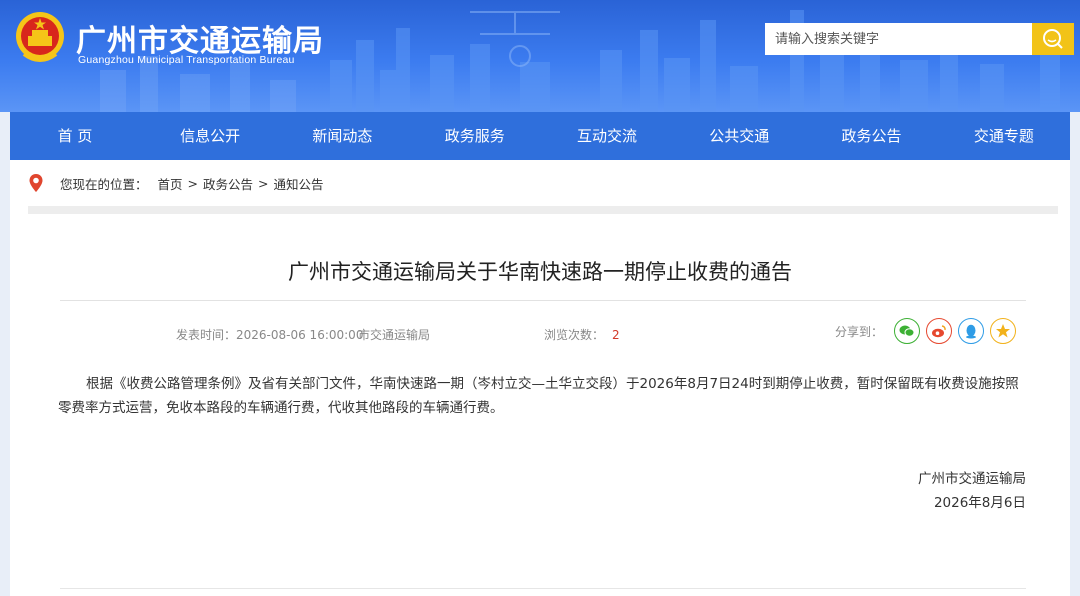  Describe the element at coordinates (170, 183) in the screenshot. I see `breadcrumb-link-home: 首页` at that location.